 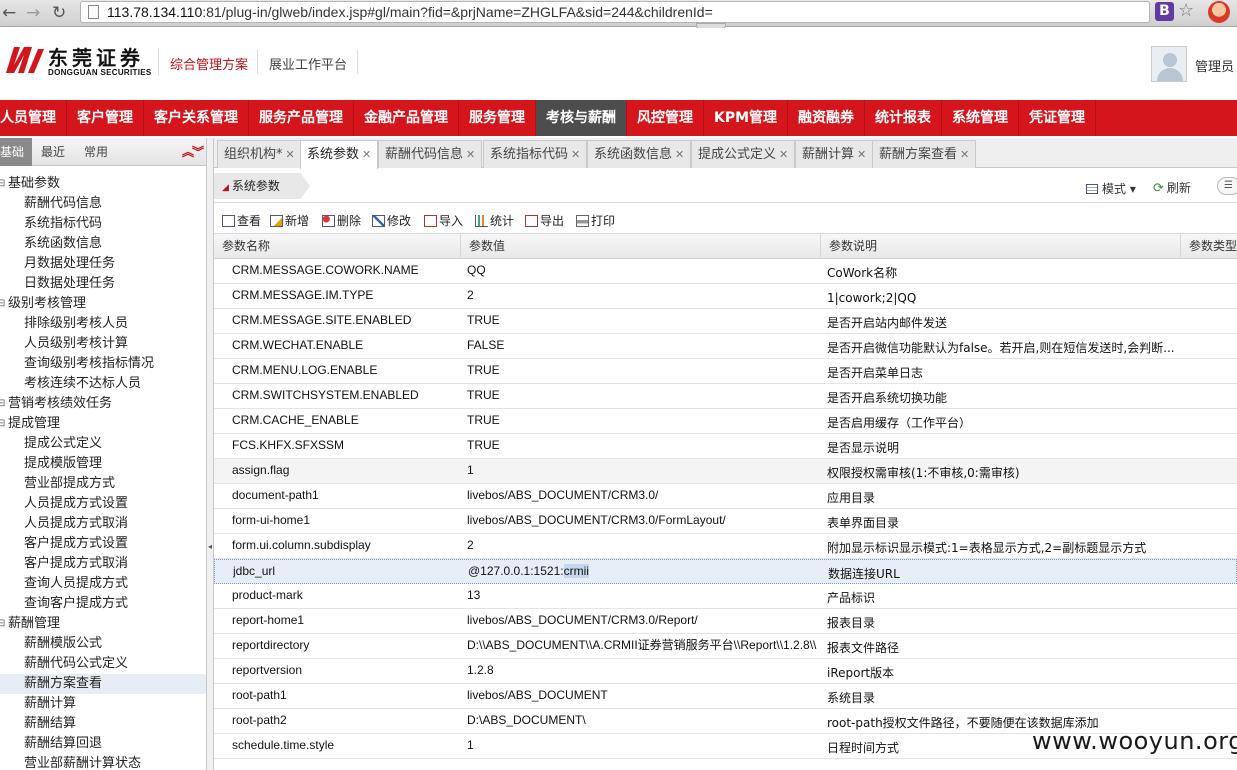 I want to click on tree-folder: ⊟ 薪酬管理, so click(x=103, y=624).